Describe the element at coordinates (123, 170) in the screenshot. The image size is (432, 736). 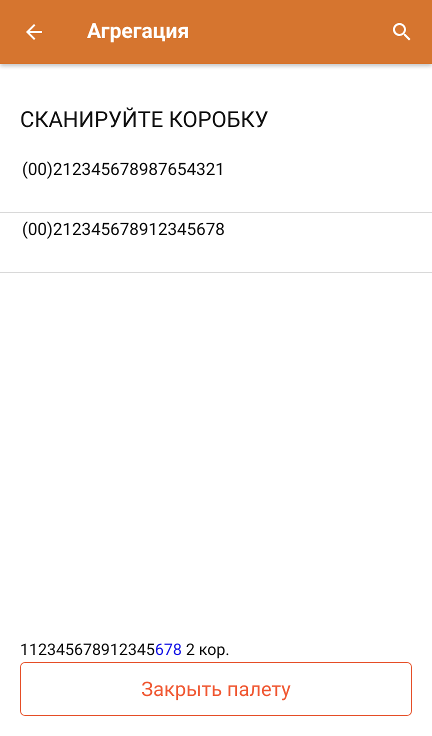
I see `box-code: (00)212345678987654321` at that location.